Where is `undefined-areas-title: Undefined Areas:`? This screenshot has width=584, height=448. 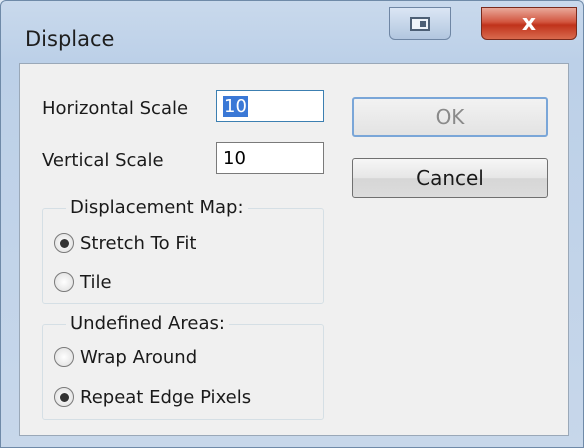 undefined-areas-title: Undefined Areas: is located at coordinates (147, 323).